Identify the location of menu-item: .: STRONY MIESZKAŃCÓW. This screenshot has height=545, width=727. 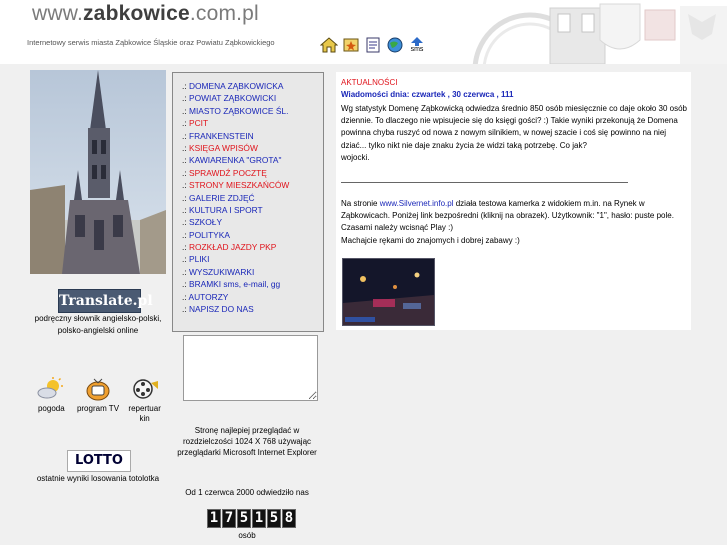
(248, 185).